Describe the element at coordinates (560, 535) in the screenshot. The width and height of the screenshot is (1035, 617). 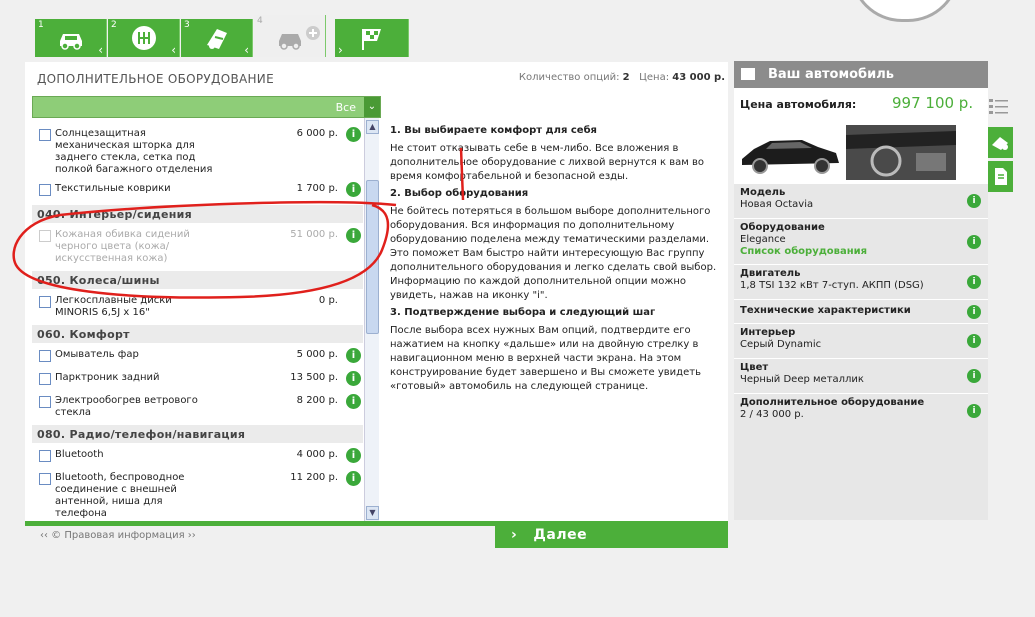
I see `next-button-label: Далее` at that location.